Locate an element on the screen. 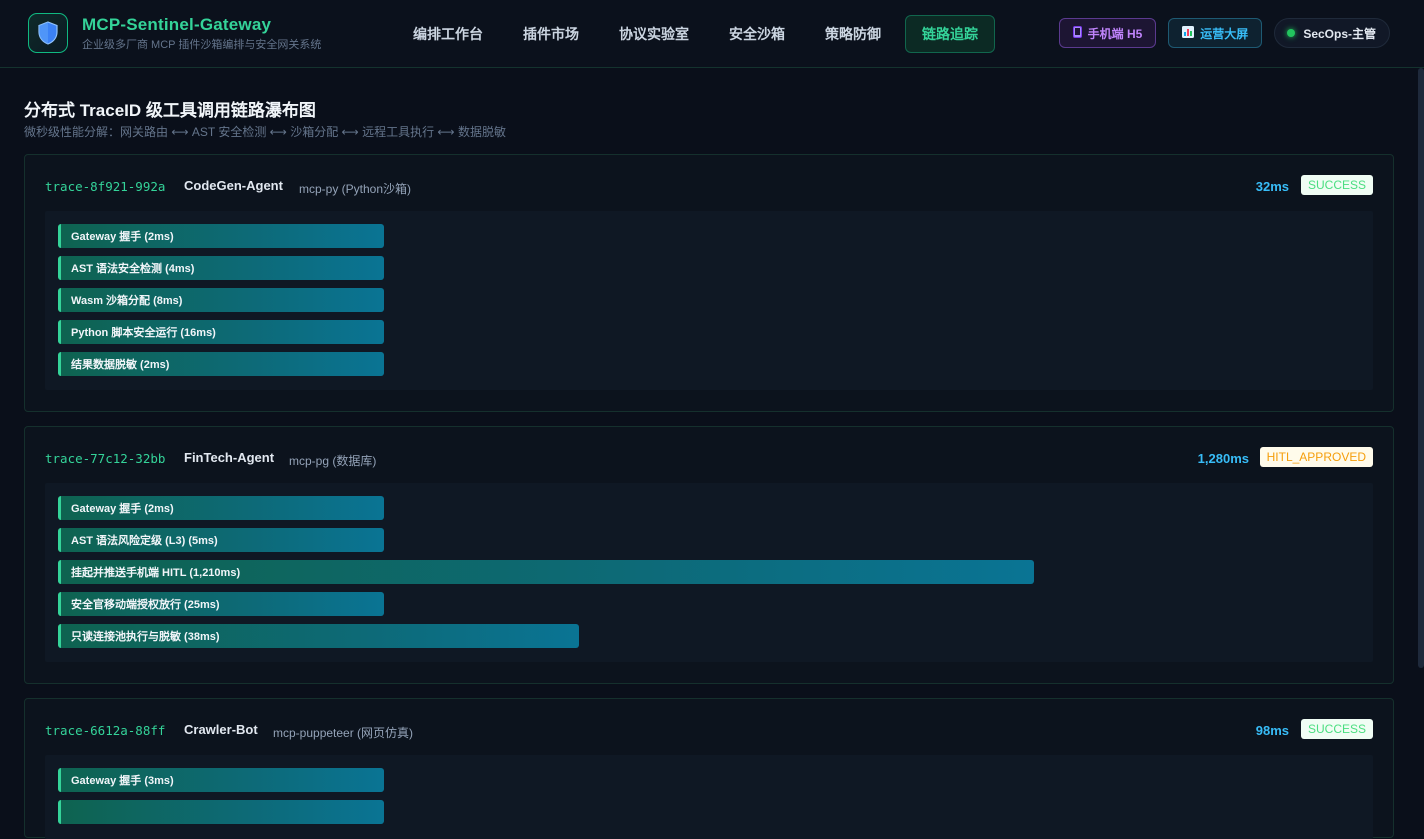  page-scrollbar is located at coordinates (1421, 368).